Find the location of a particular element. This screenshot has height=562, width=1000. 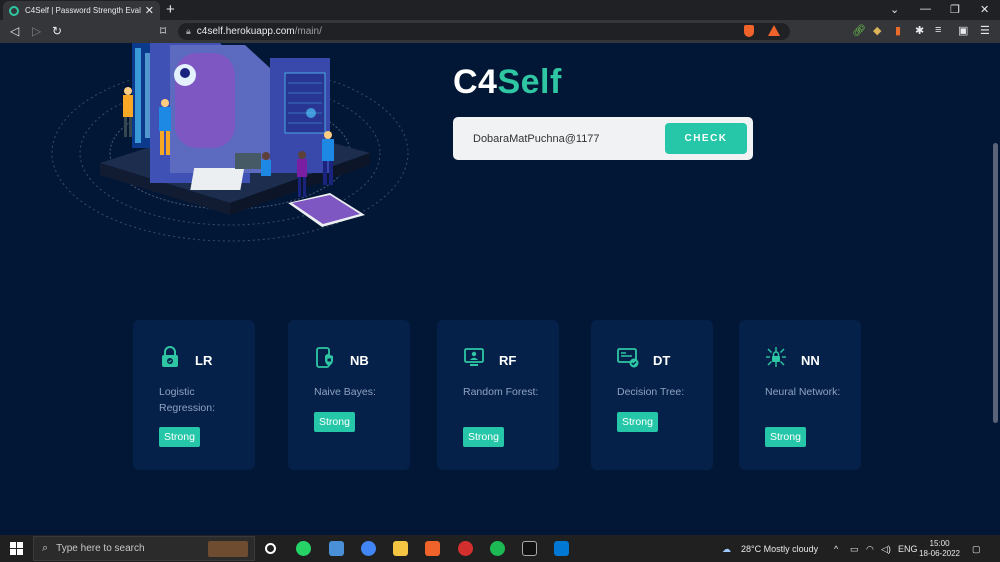

brave-browser-icon is located at coordinates (432, 548).